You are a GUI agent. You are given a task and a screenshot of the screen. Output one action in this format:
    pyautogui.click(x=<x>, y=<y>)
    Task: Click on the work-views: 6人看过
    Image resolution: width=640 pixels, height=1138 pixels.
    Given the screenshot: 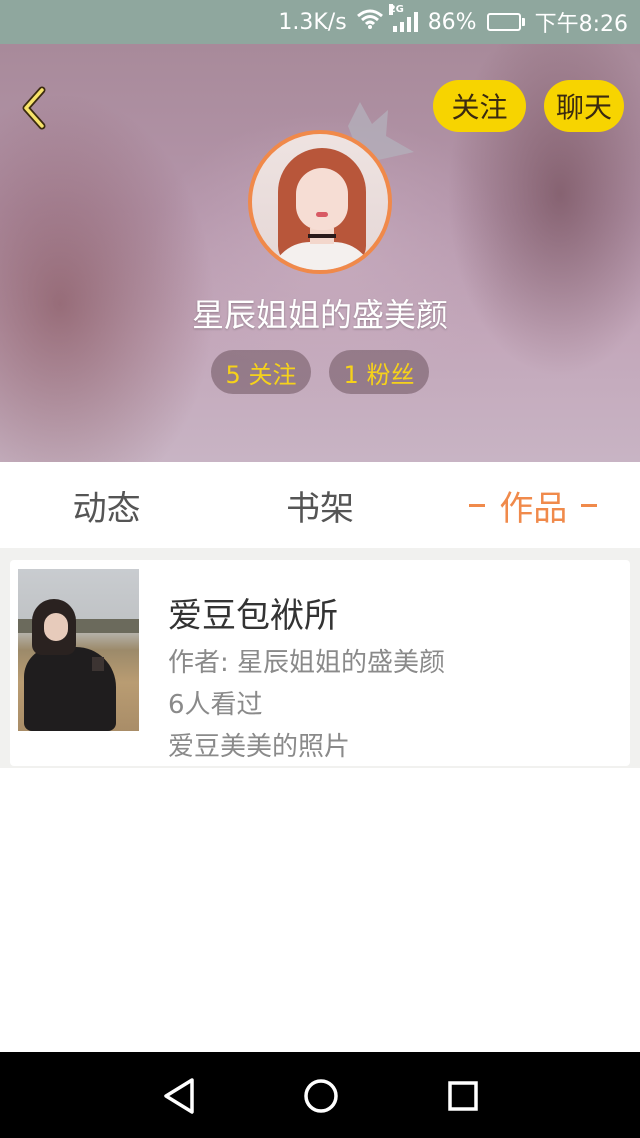 What is the action you would take?
    pyautogui.click(x=215, y=705)
    